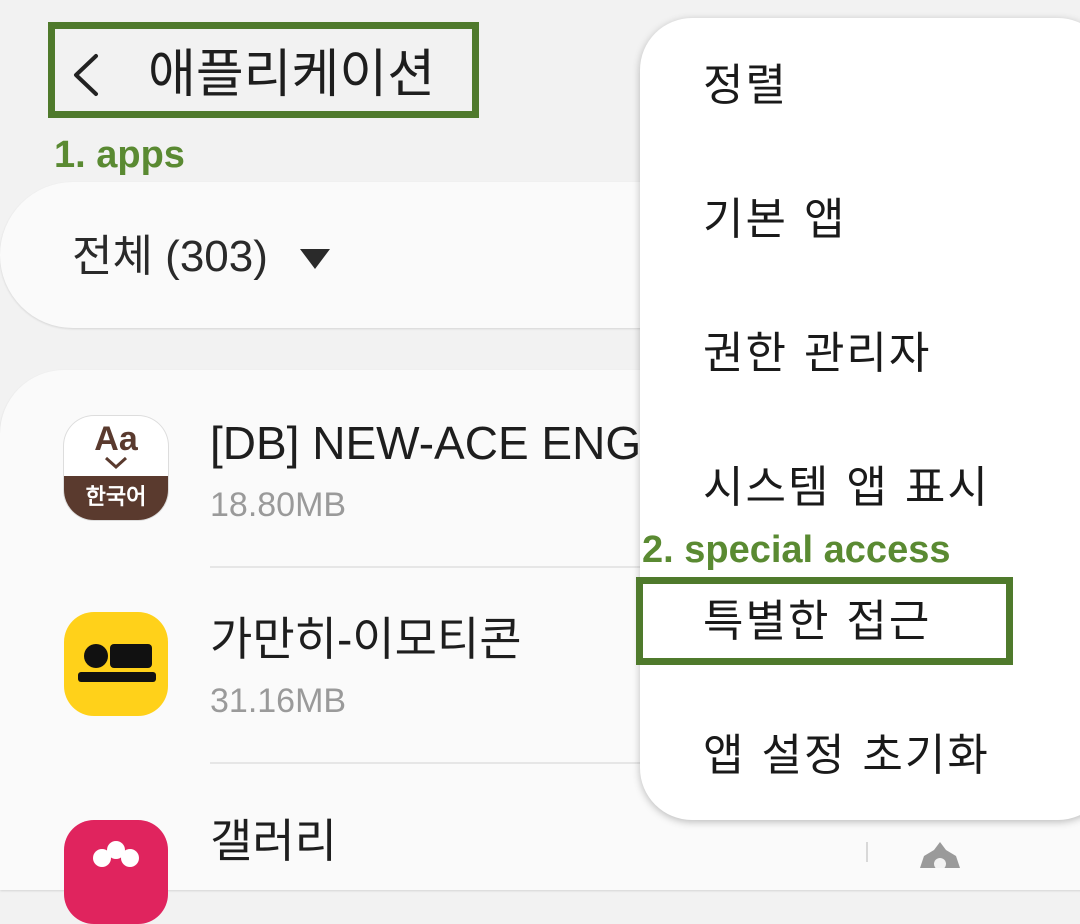 The height and width of the screenshot is (924, 1080). I want to click on chevron-down-icon, so click(116, 463).